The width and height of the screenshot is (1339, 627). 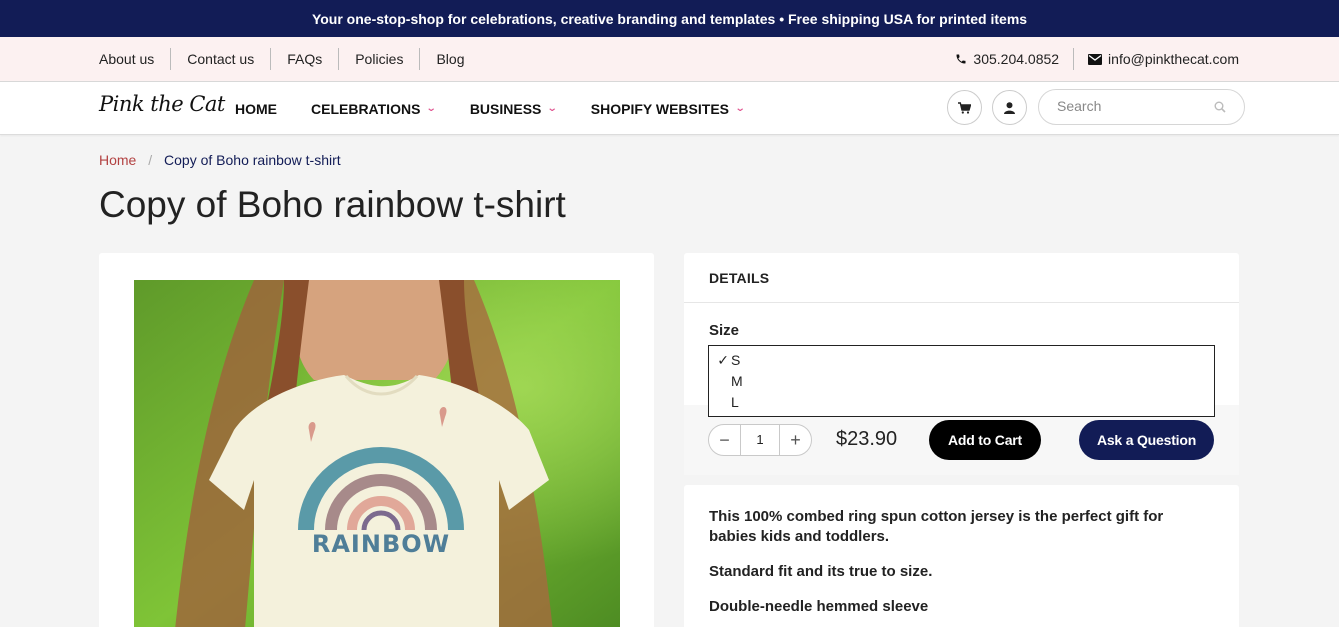 I want to click on ask-question-button: Ask a Question, so click(x=1146, y=440).